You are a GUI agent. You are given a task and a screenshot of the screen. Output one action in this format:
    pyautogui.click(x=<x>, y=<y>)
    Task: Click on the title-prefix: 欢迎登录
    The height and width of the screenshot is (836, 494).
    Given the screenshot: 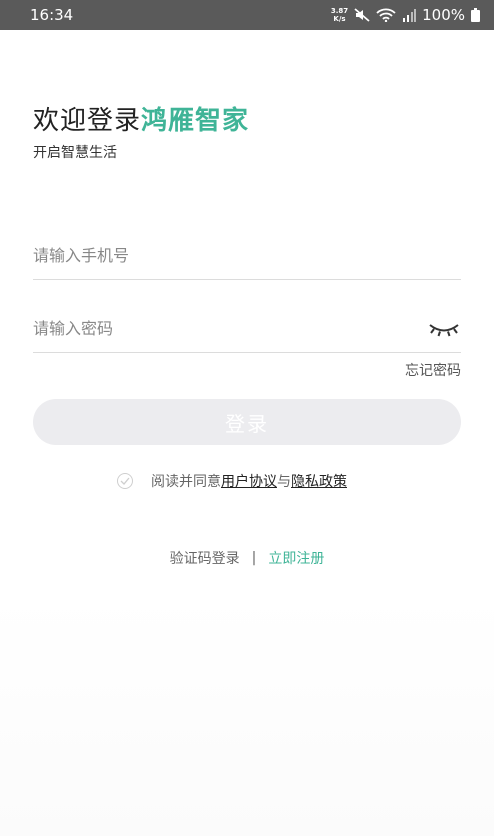 What is the action you would take?
    pyautogui.click(x=87, y=121)
    